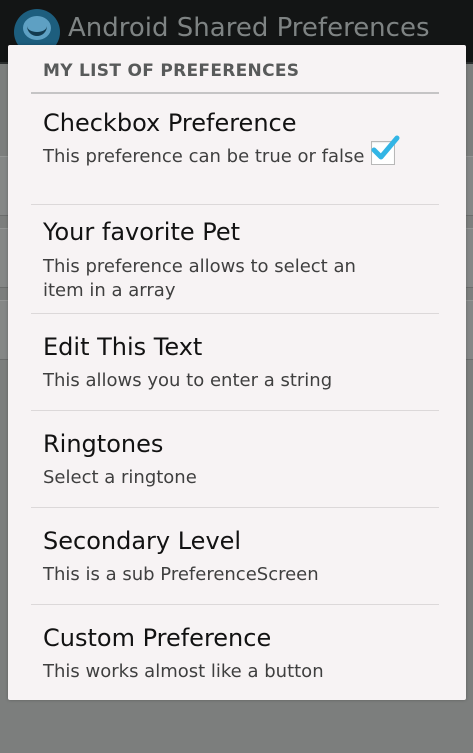 The image size is (473, 753). I want to click on dialog-header: MY LIST OF PREFERENCES, so click(171, 71).